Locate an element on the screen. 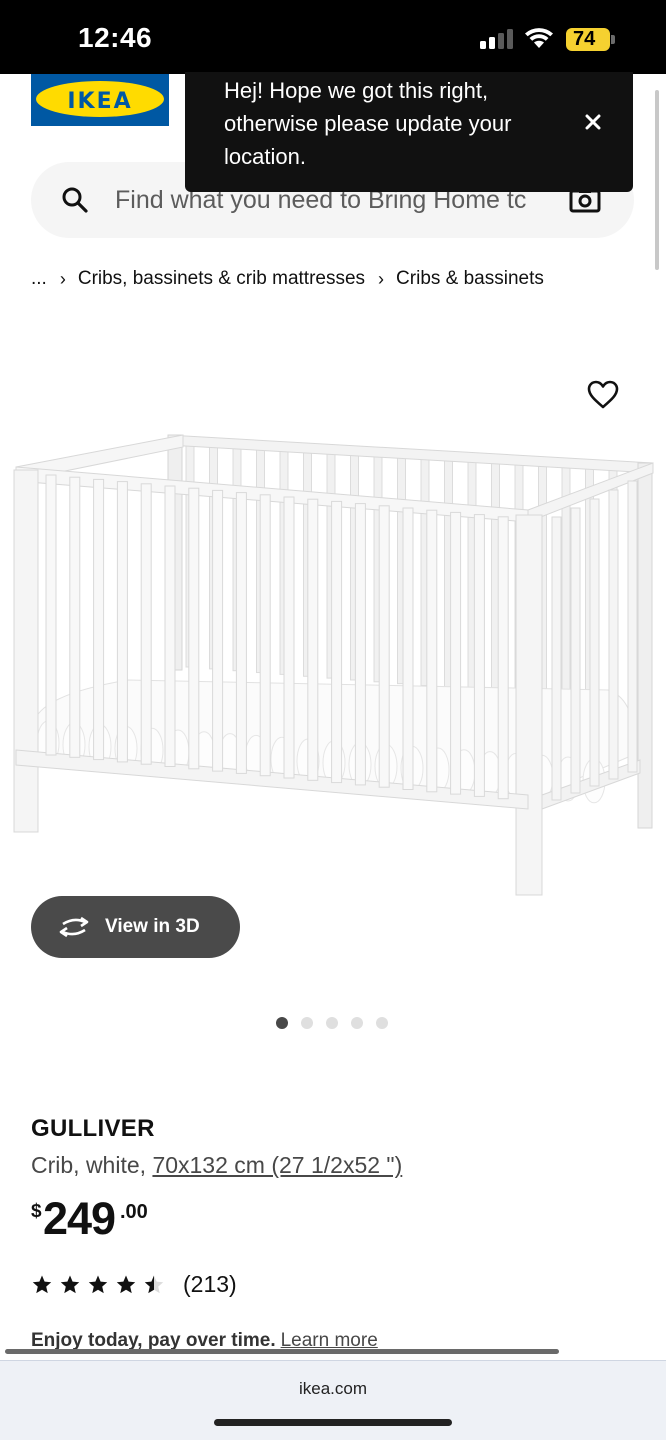 The height and width of the screenshot is (1440, 666). logo-oval: IKEA is located at coordinates (100, 99).